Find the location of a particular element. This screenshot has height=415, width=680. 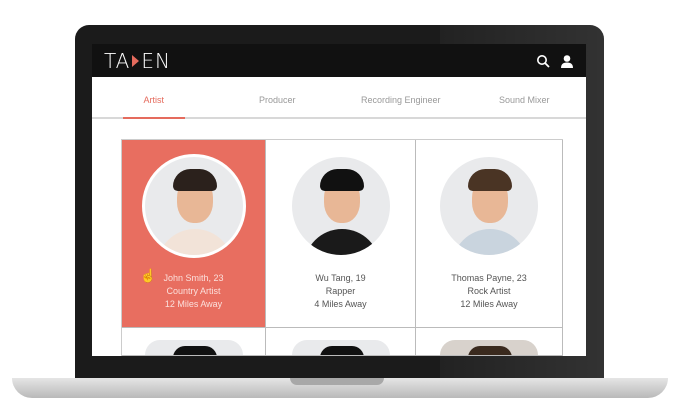

talent-name: Thomas Payne, 23 is located at coordinates (489, 278).